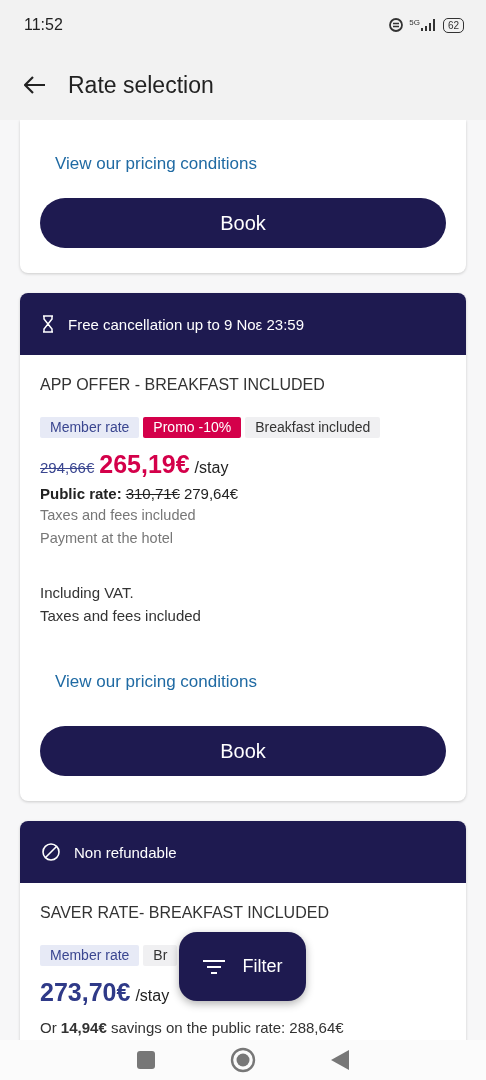 Image resolution: width=486 pixels, height=1080 pixels. Describe the element at coordinates (125, 852) in the screenshot. I see `banner-text: Non refundable` at that location.